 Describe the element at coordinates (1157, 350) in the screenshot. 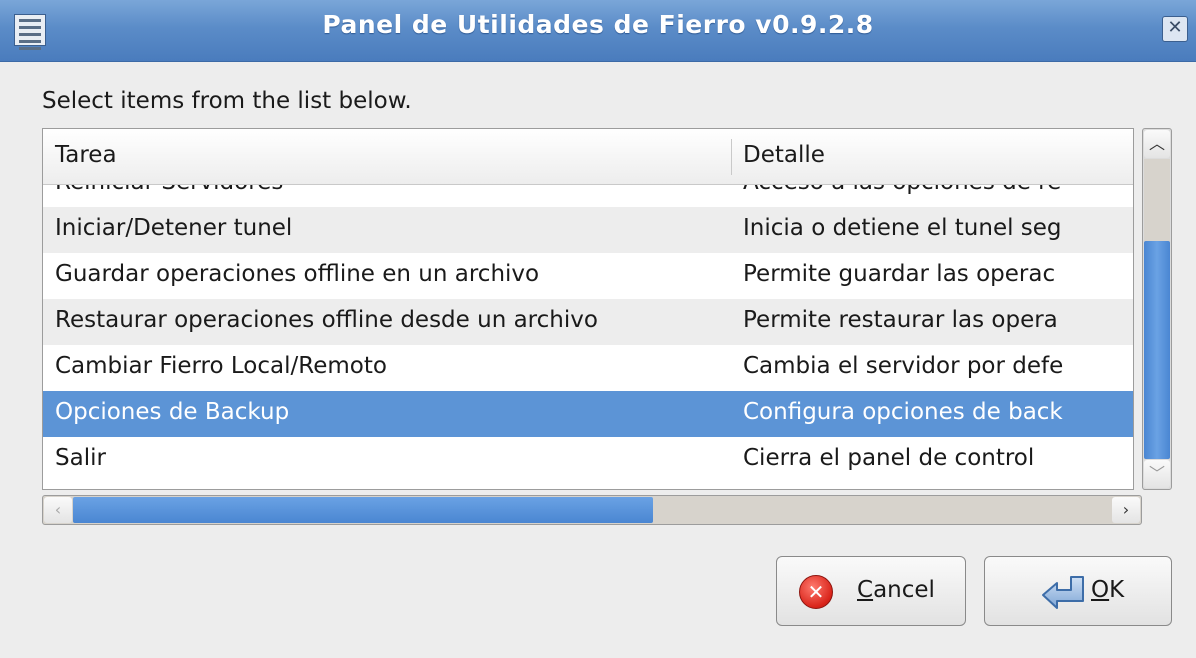

I see `vertical-scroll-thumb` at that location.